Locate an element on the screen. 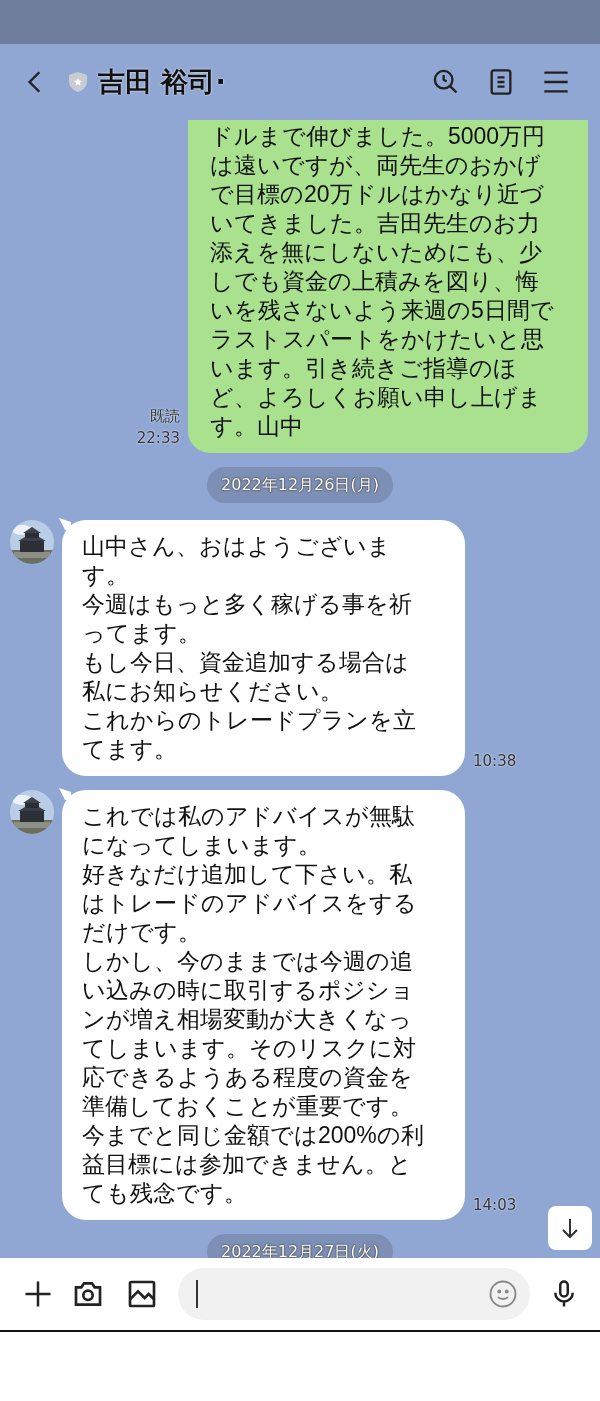 Image resolution: width=600 pixels, height=1401 pixels. message-time: 10:38 is located at coordinates (495, 761).